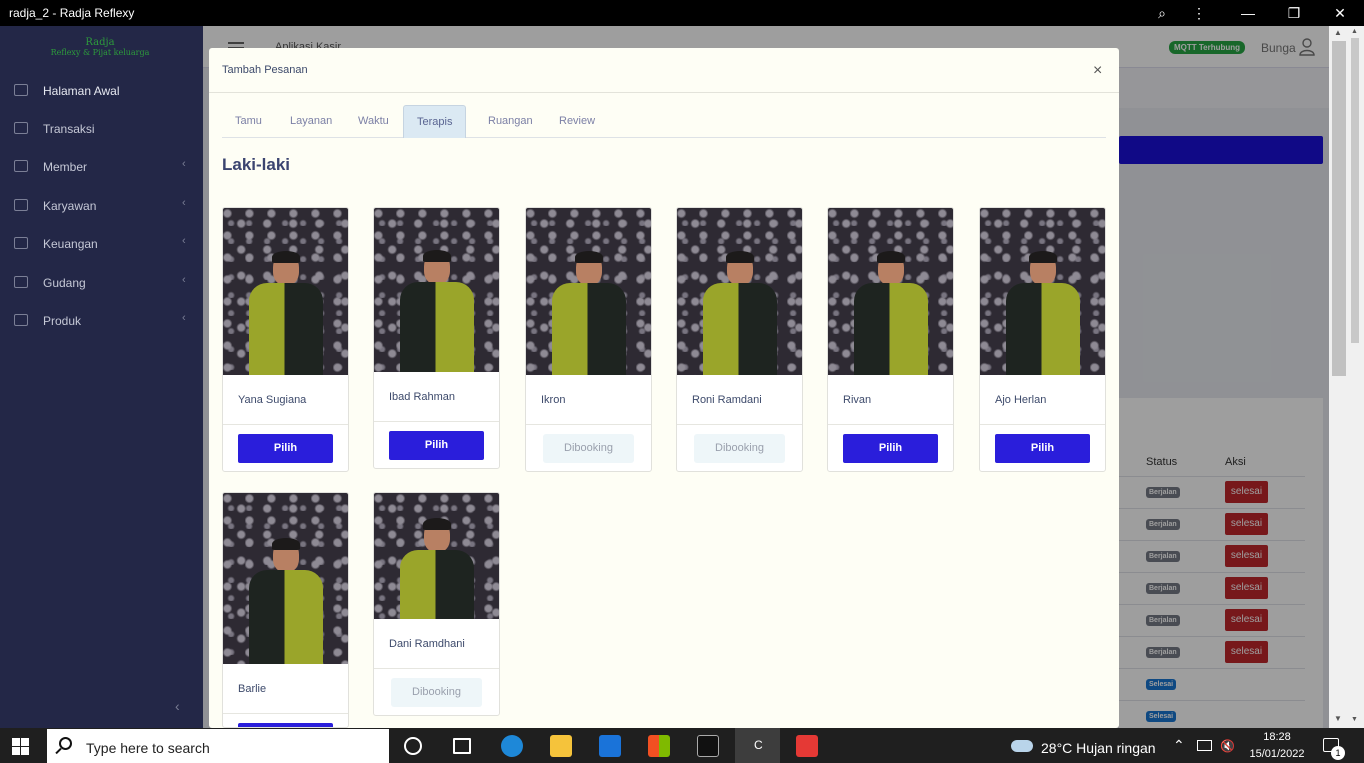  What do you see at coordinates (462, 746) in the screenshot?
I see `task-view-icon` at bounding box center [462, 746].